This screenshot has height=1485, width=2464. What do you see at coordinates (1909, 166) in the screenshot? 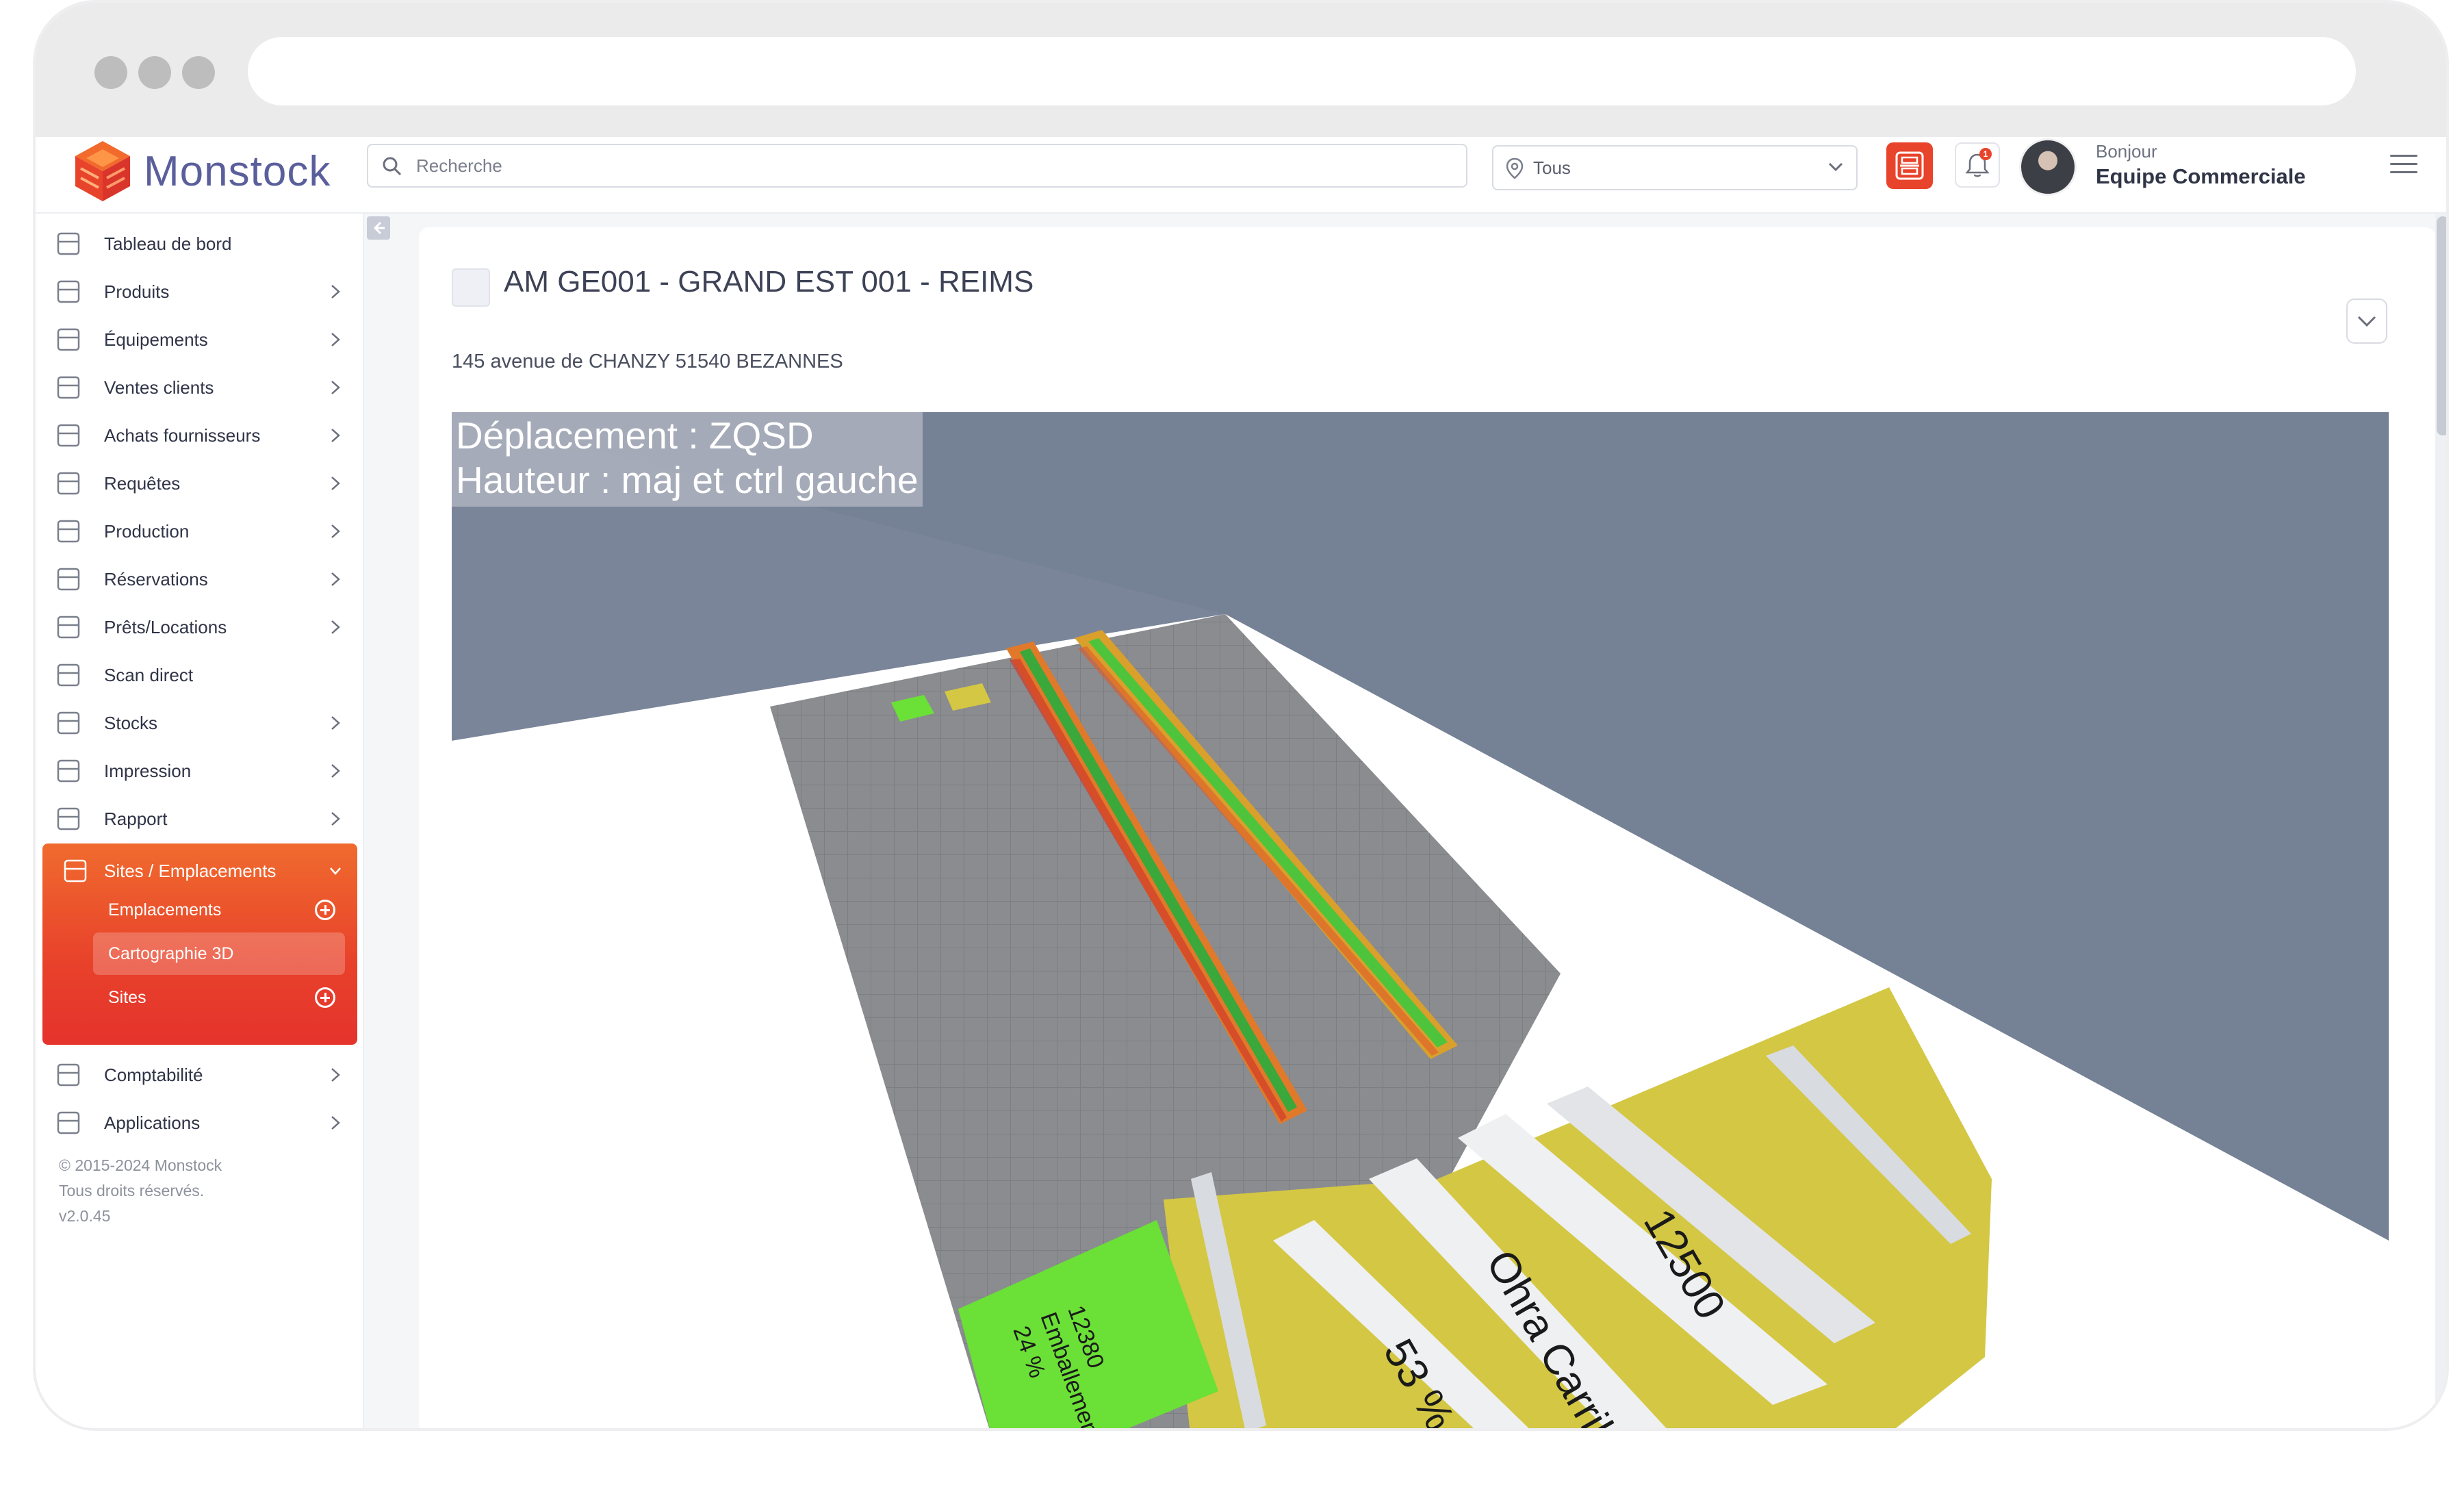
I see `scan-button` at bounding box center [1909, 166].